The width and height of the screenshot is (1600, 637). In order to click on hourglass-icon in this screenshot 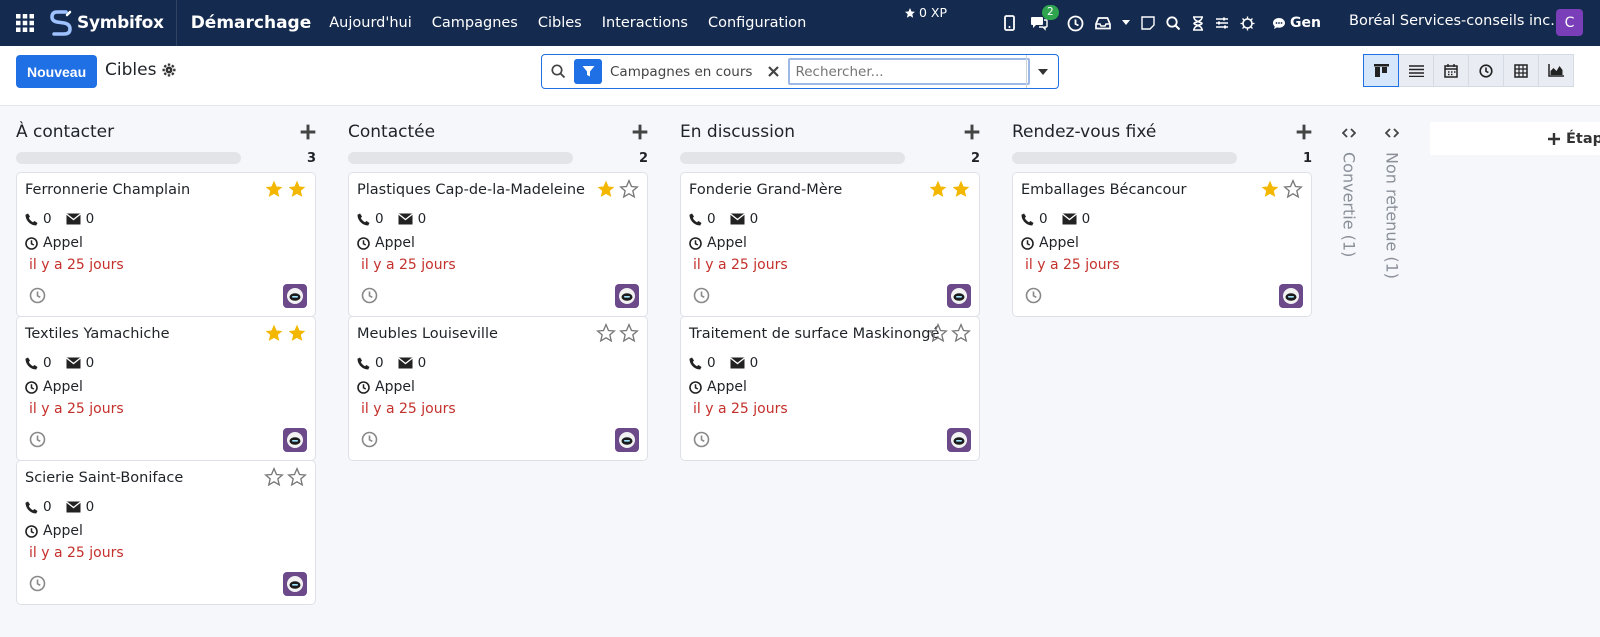, I will do `click(1198, 23)`.